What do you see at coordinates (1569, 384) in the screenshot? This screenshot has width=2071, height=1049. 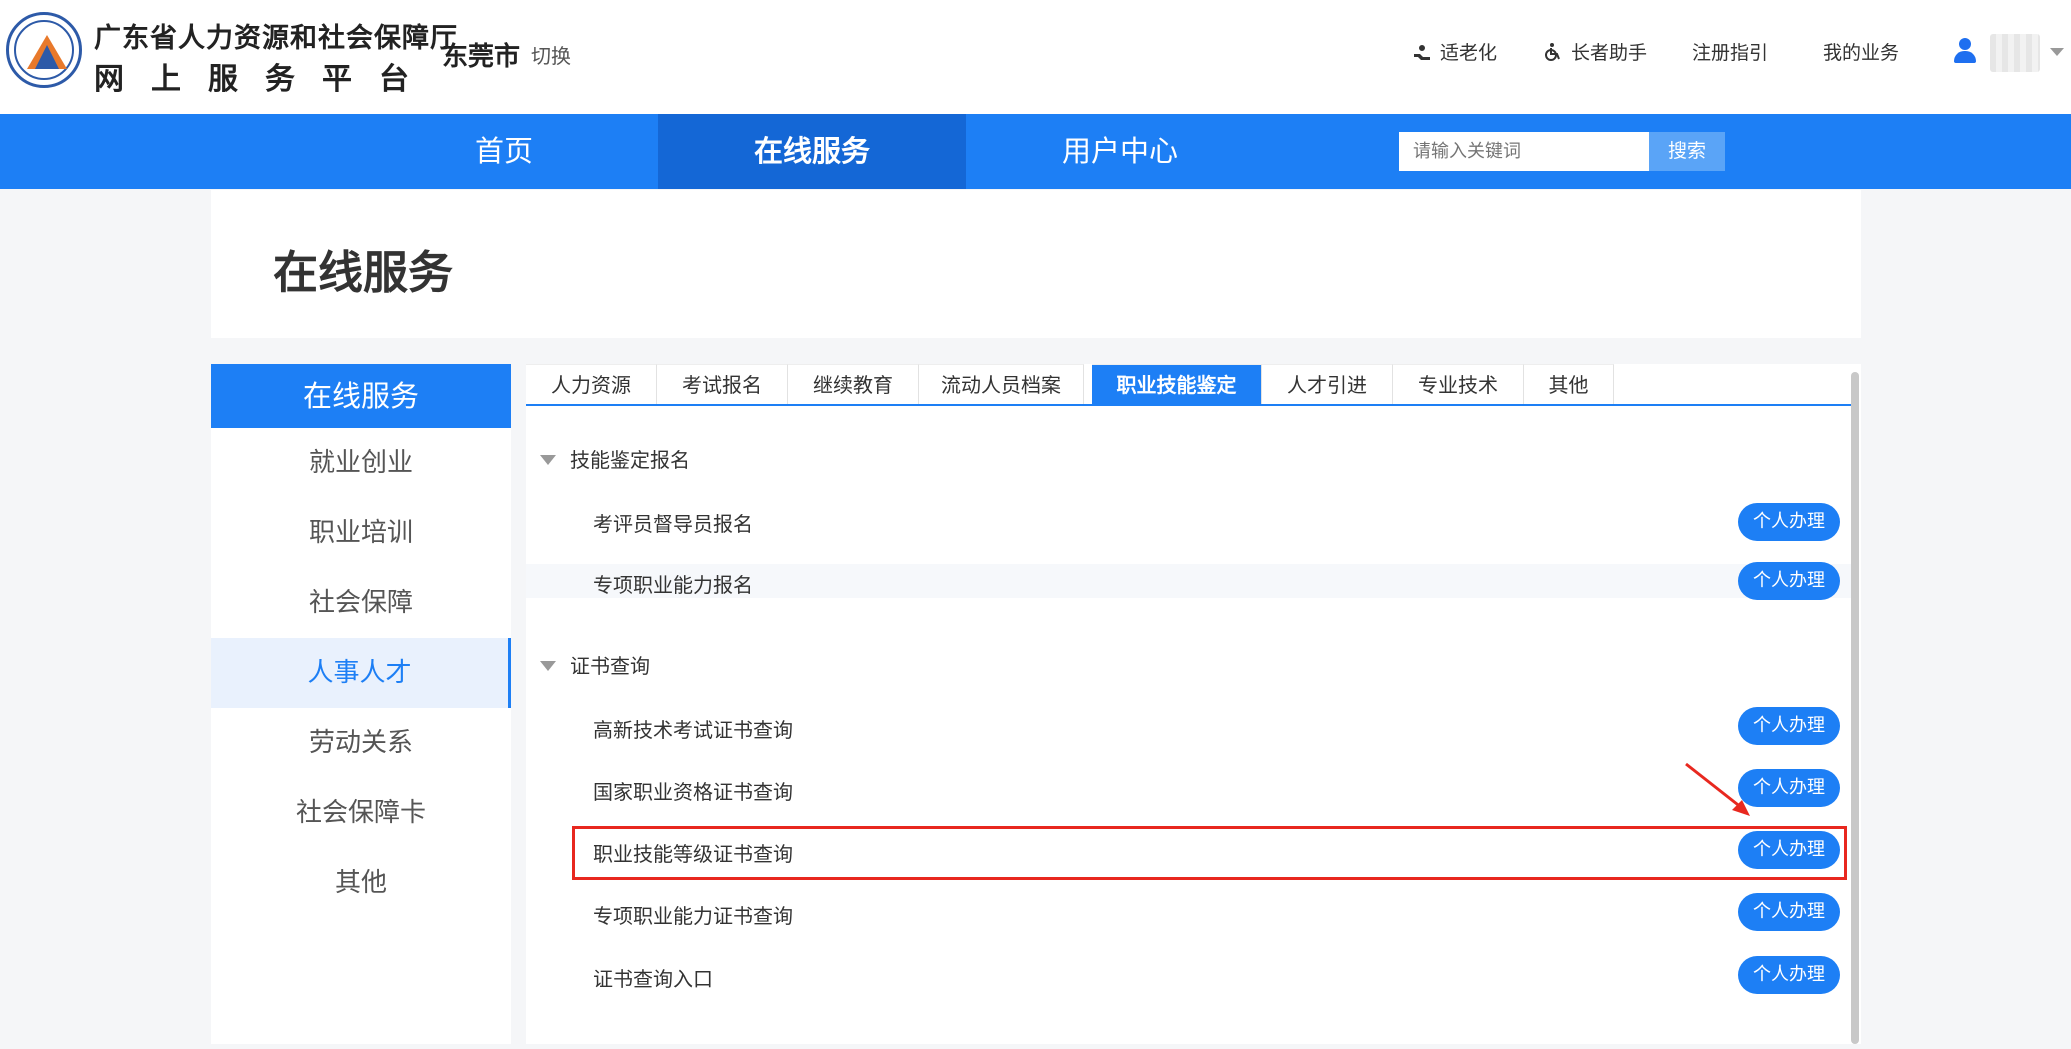 I see `tab-other: 其他` at bounding box center [1569, 384].